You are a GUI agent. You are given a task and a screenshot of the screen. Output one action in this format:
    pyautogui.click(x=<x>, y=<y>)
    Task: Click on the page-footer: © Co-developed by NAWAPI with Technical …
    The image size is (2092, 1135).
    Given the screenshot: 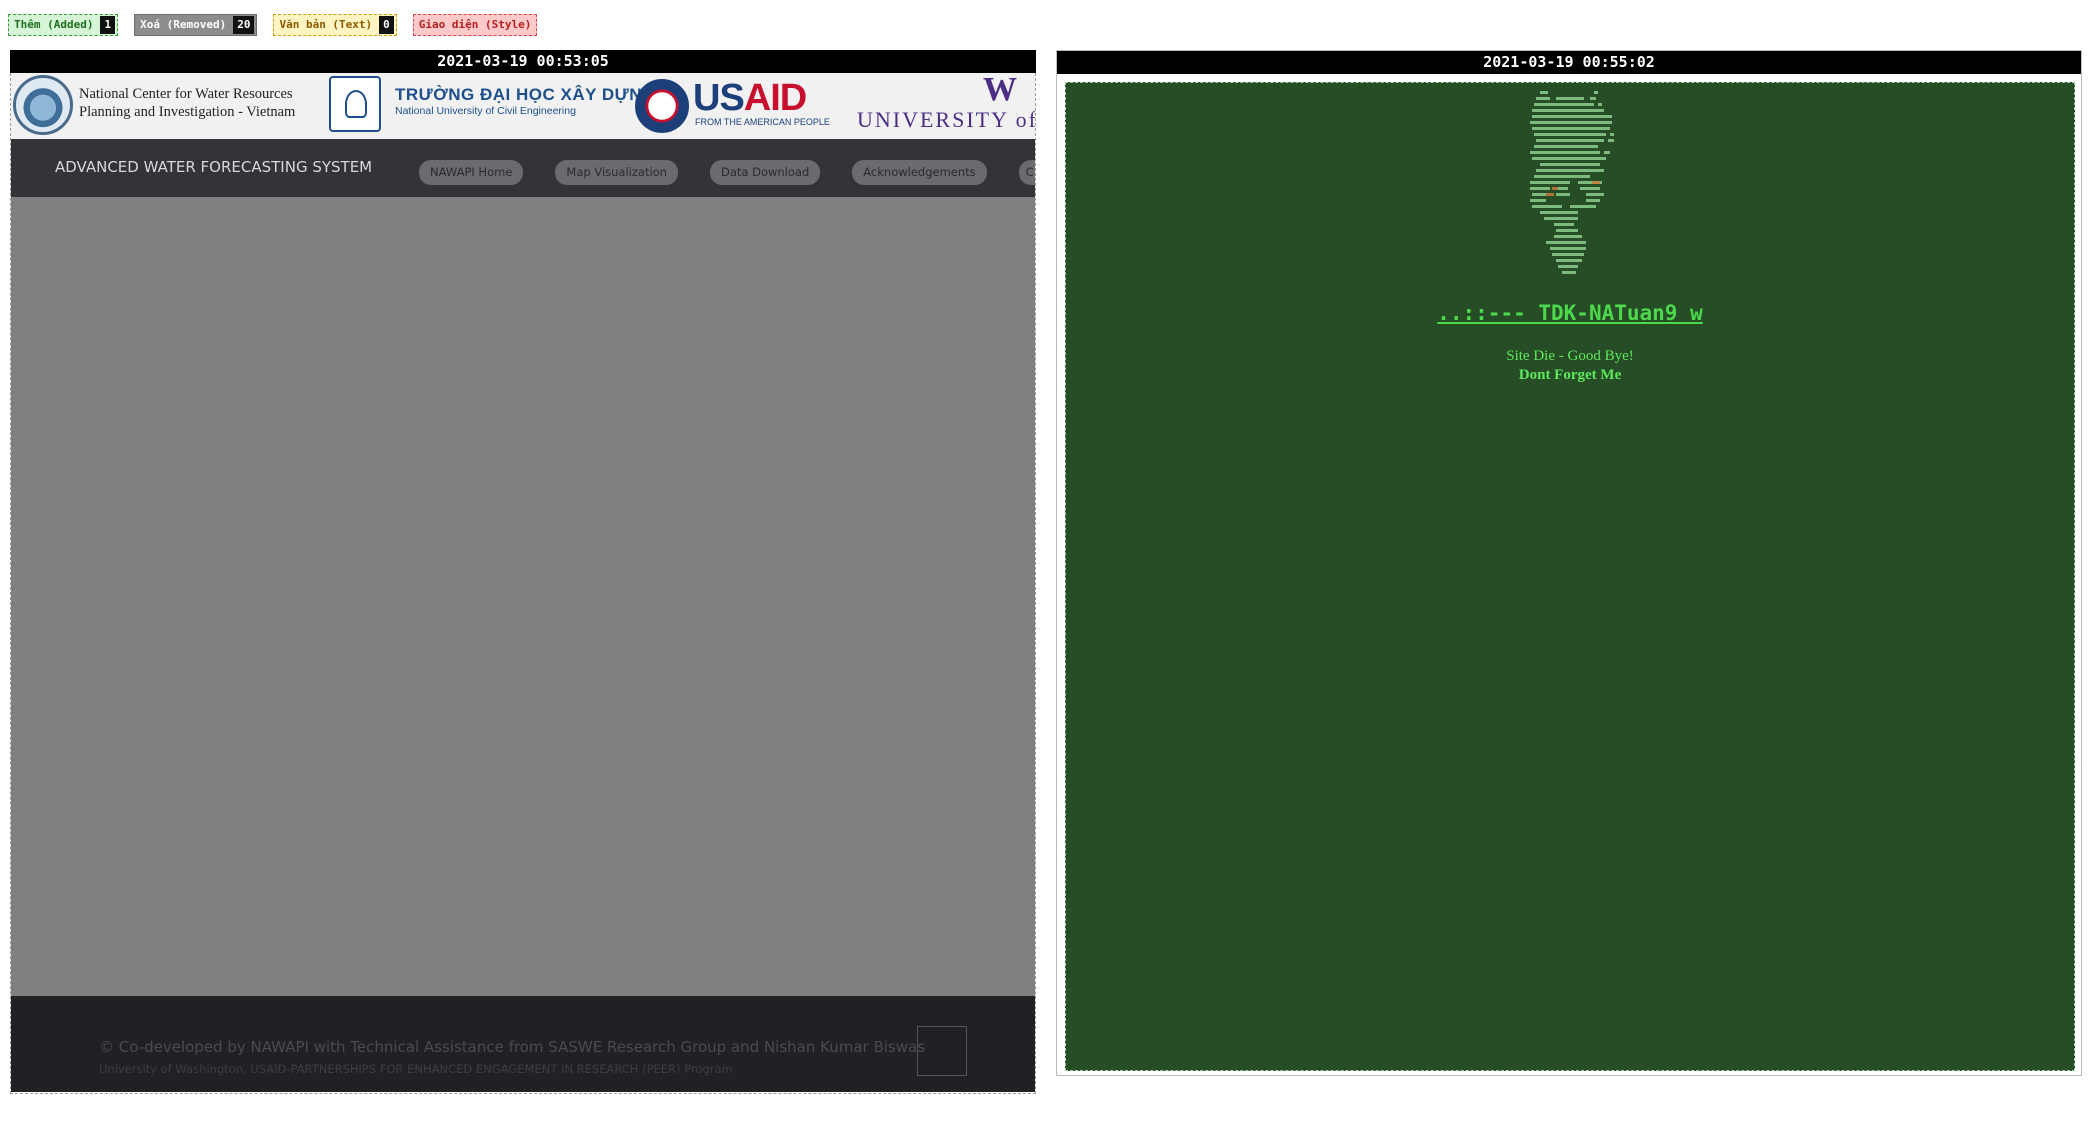 What is the action you would take?
    pyautogui.click(x=523, y=1044)
    